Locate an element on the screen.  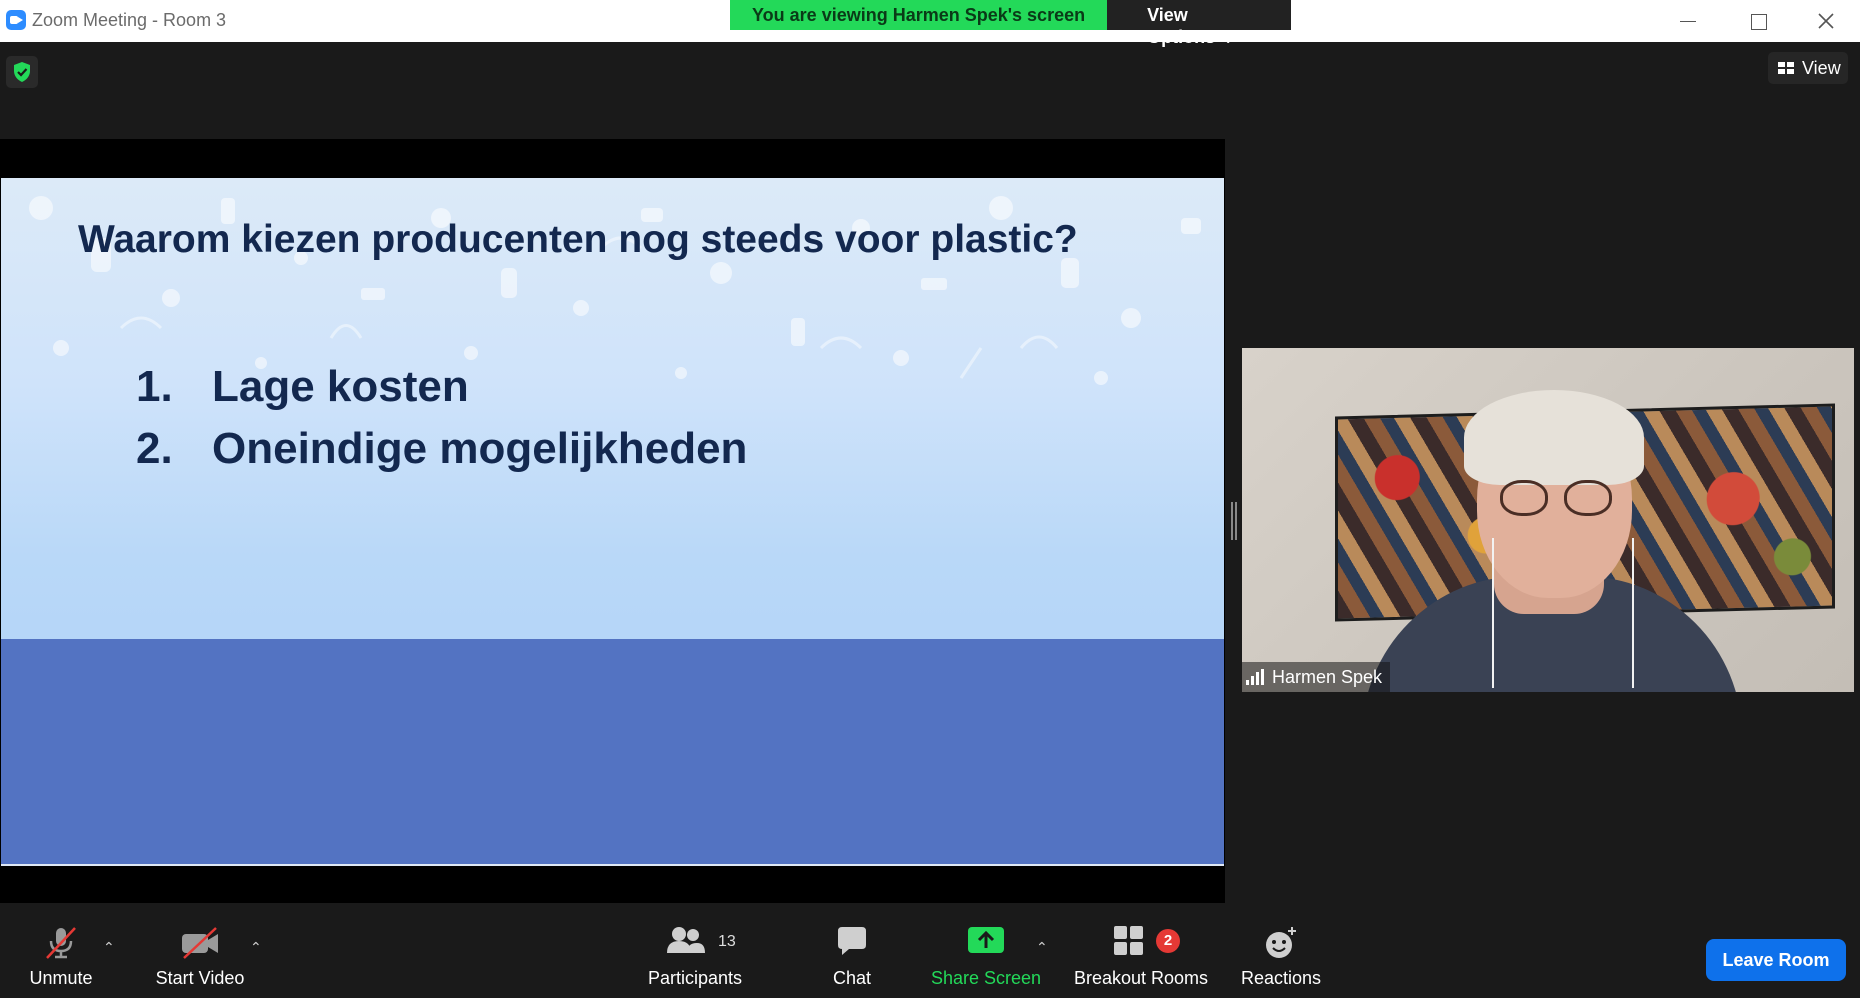
audio-options-caret: ⌃ is located at coordinates (109, 947).